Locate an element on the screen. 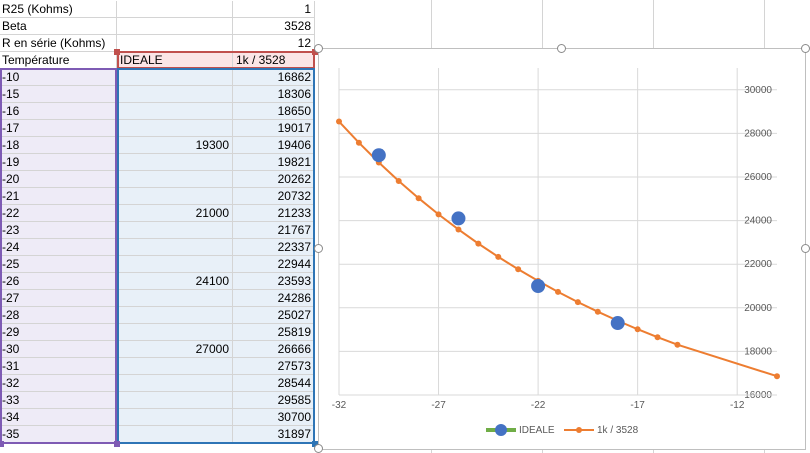 The height and width of the screenshot is (453, 810). resistance-cell: 21767 is located at coordinates (274, 230).